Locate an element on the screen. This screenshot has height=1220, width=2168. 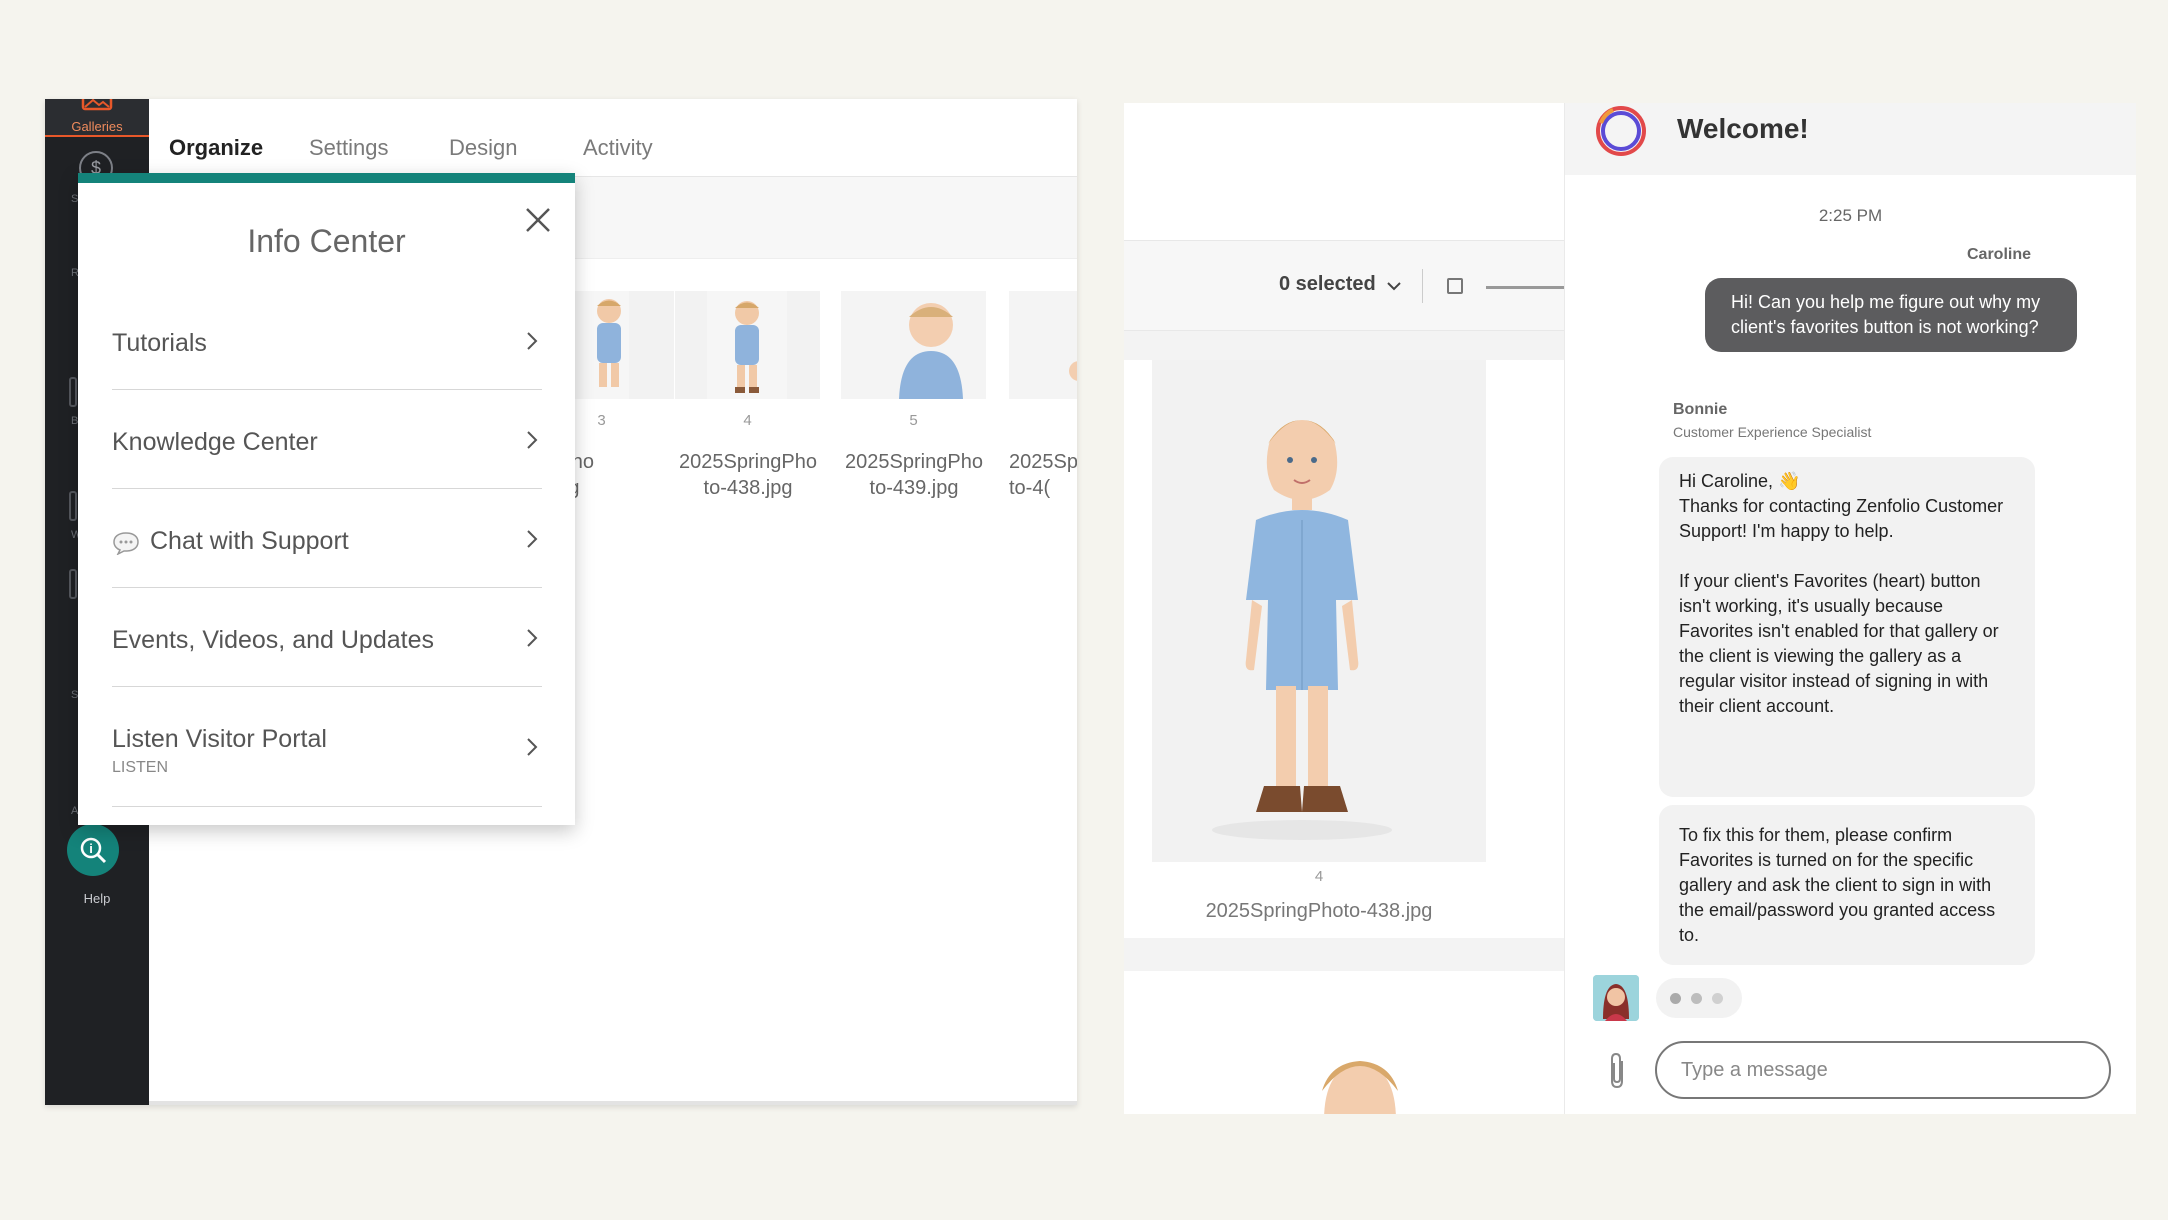
tab-activity: Activity is located at coordinates (618, 148).